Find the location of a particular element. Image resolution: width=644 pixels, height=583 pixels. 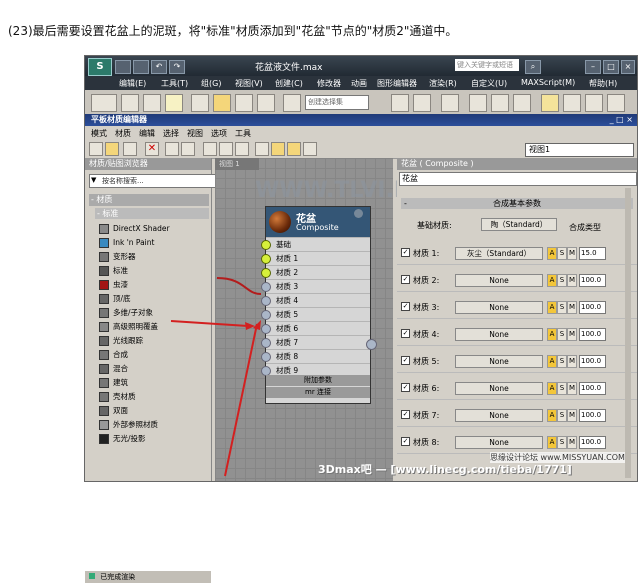

menu-graph-editors: 图形编辑器 is located at coordinates (397, 83).